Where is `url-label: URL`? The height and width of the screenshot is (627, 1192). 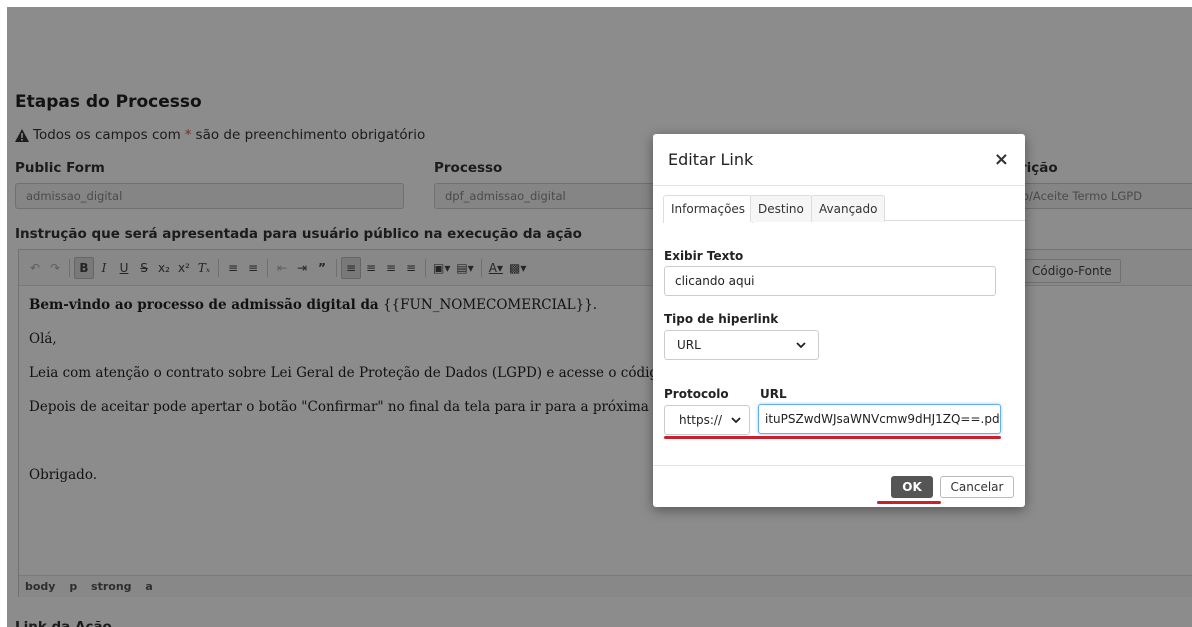
url-label: URL is located at coordinates (773, 394).